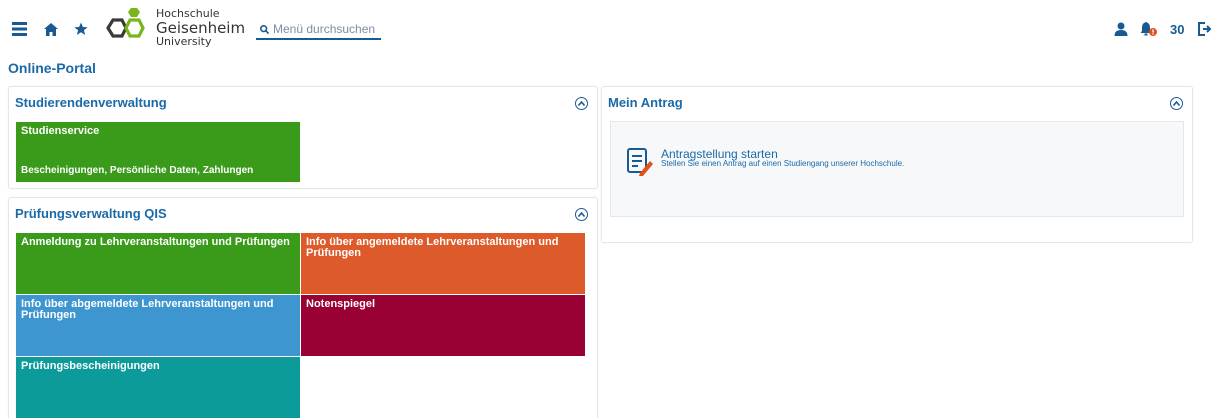 The image size is (1215, 418). What do you see at coordinates (1177, 29) in the screenshot?
I see `notification-count: 30` at bounding box center [1177, 29].